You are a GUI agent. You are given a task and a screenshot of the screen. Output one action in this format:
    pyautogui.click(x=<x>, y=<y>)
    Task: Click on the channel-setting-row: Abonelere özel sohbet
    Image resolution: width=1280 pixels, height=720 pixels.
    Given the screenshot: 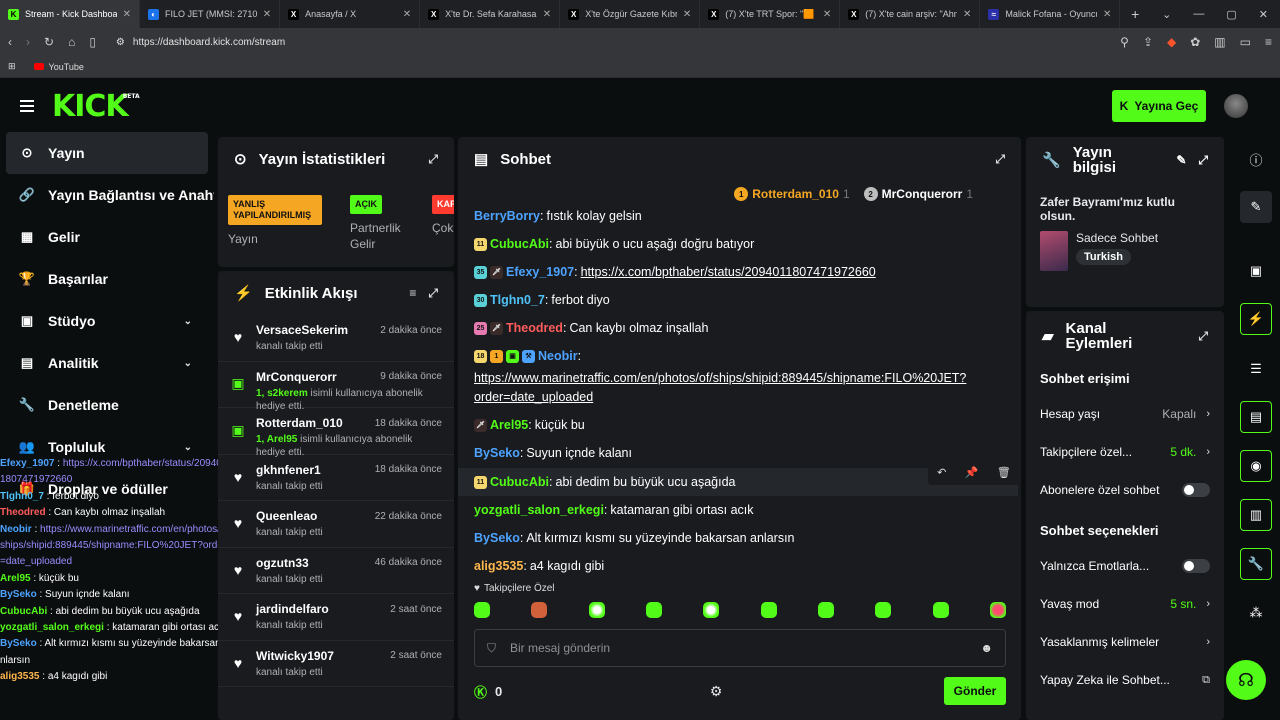 What is the action you would take?
    pyautogui.click(x=1125, y=490)
    